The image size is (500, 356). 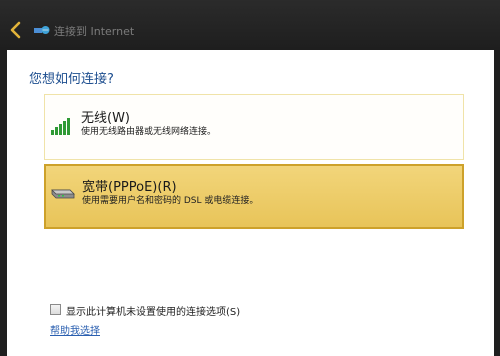 What do you see at coordinates (75, 329) in the screenshot?
I see `help-me-choose-link: 帮助我选择` at bounding box center [75, 329].